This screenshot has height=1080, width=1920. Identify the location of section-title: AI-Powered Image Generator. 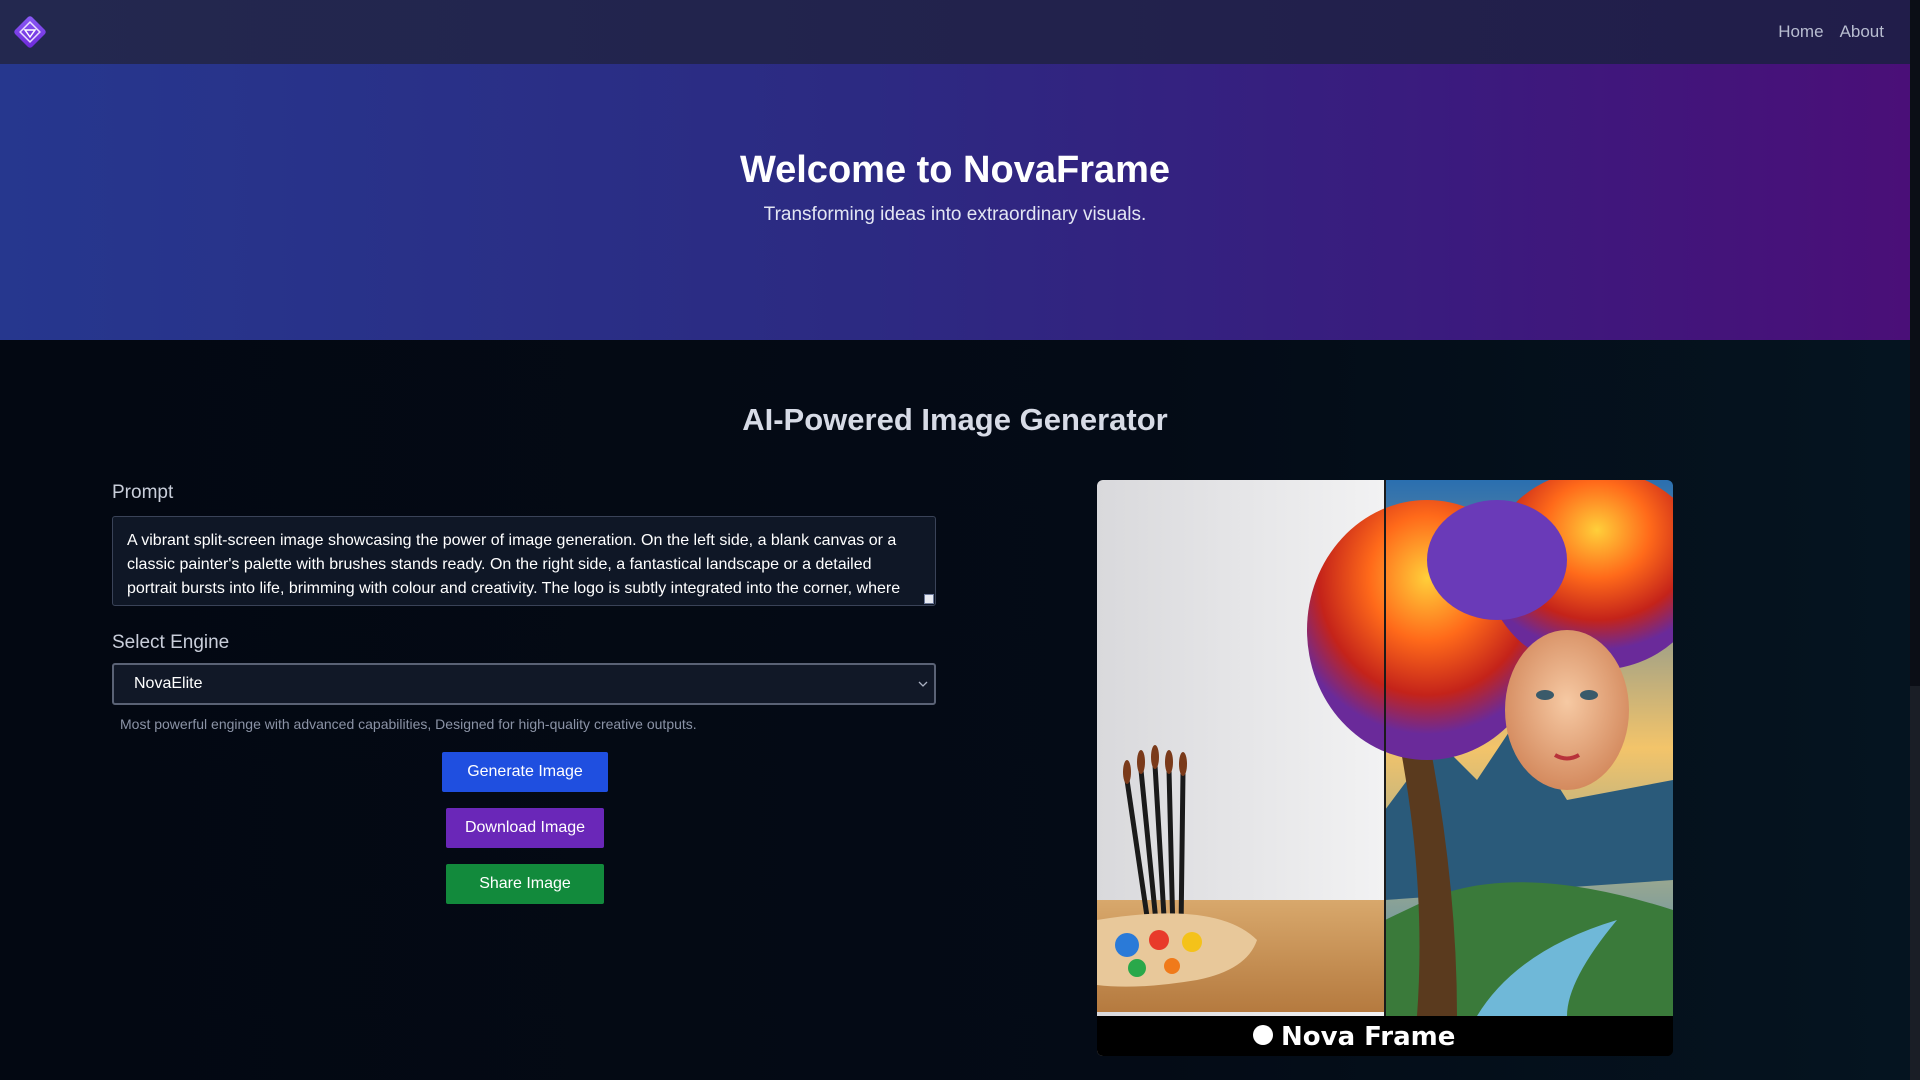
(955, 419).